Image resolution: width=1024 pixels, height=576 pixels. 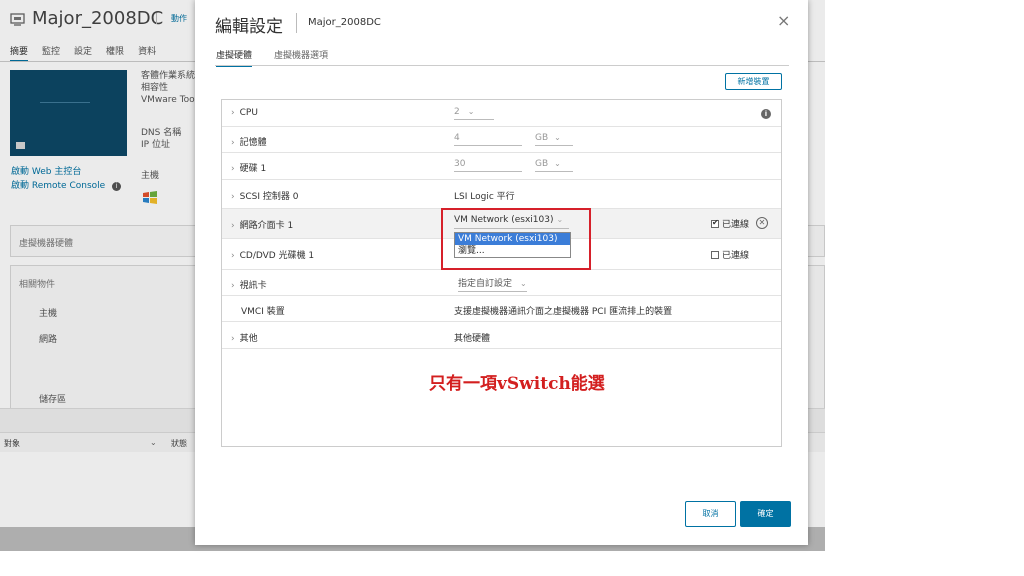 What do you see at coordinates (485, 284) in the screenshot?
I see `video-settings-value: 指定自訂設定` at bounding box center [485, 284].